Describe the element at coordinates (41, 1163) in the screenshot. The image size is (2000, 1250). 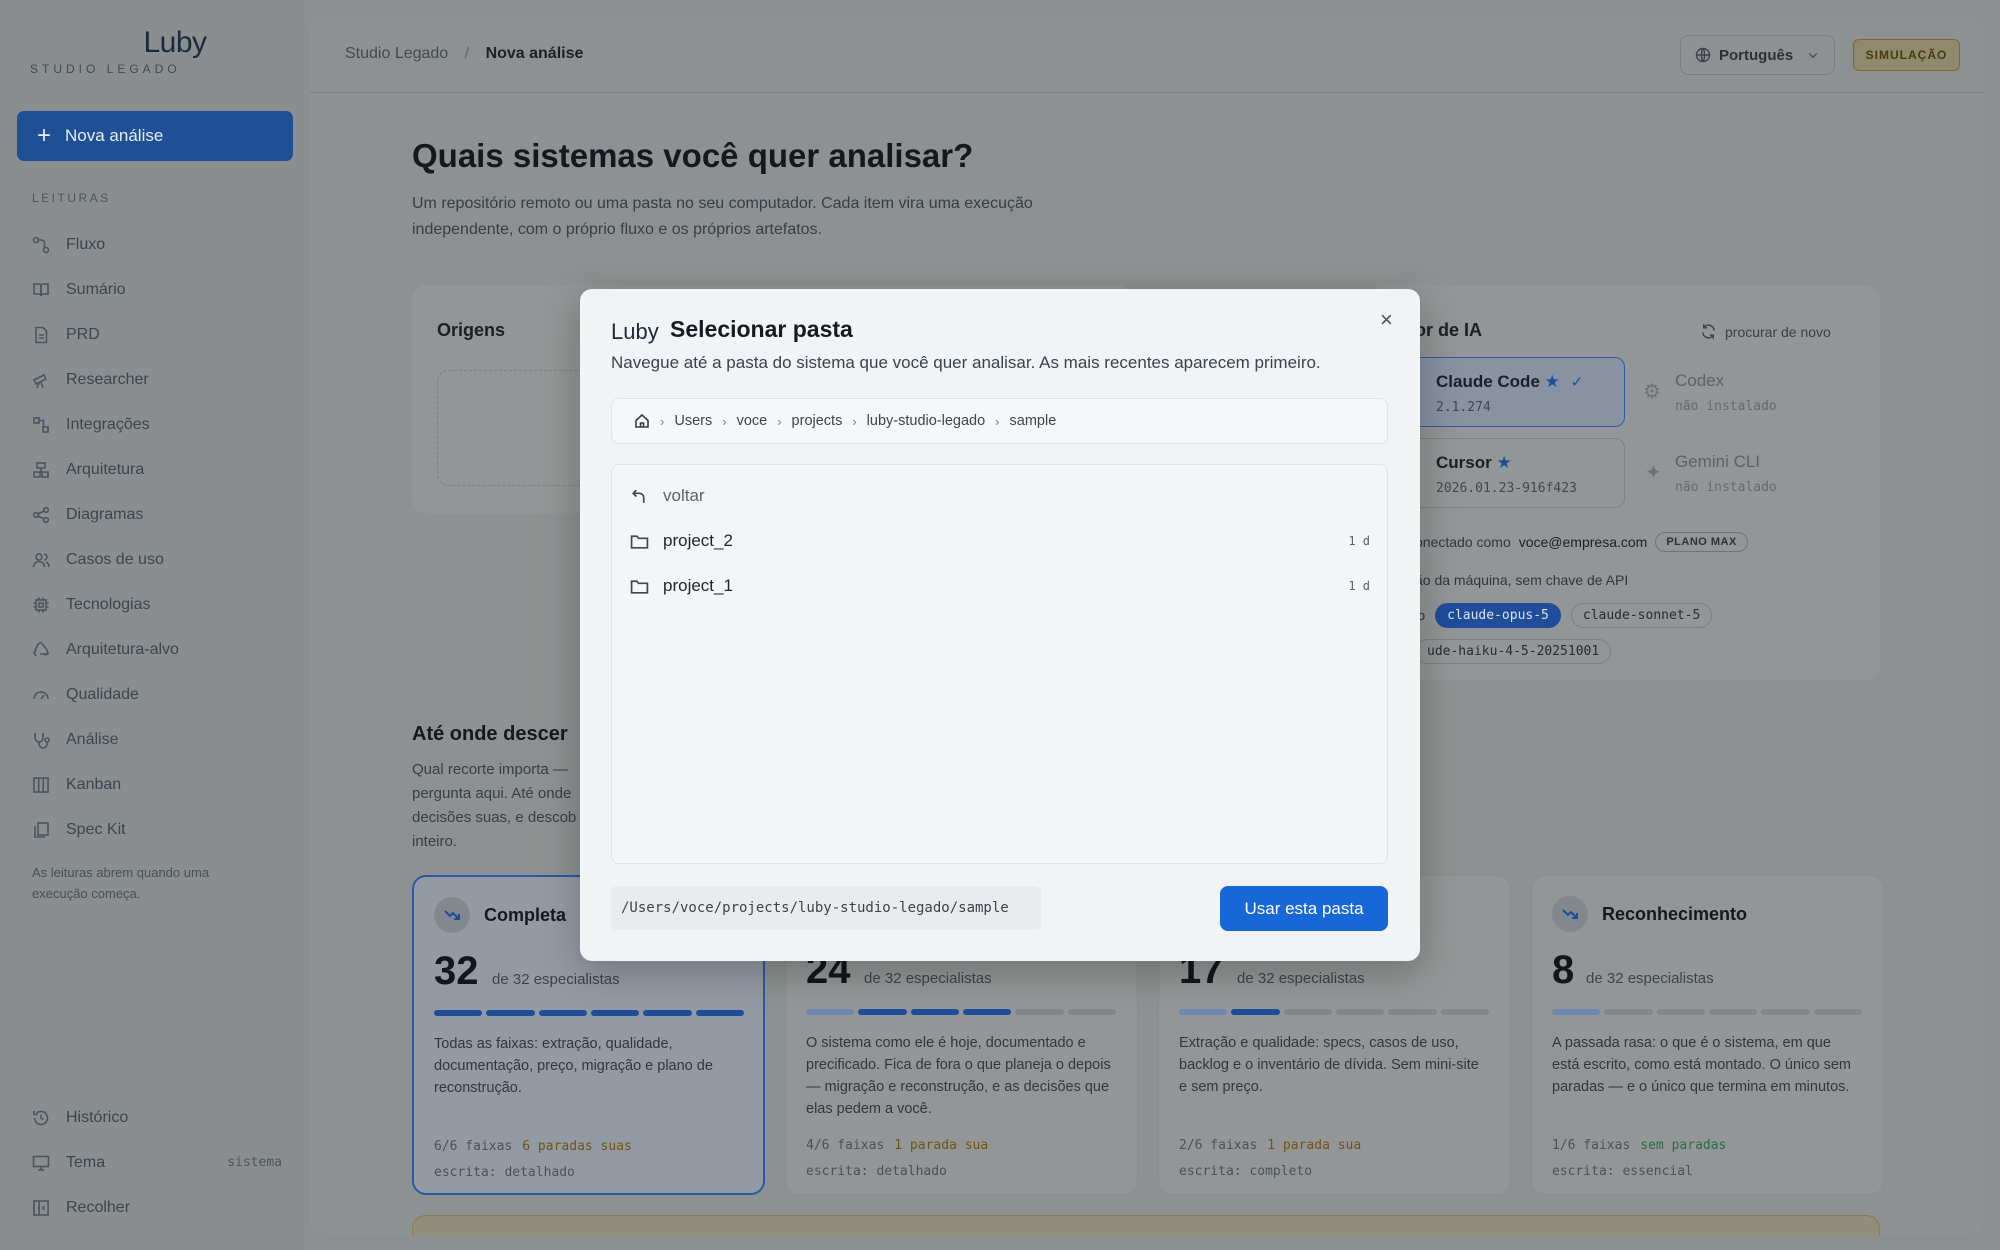
I see `monitor-icon` at that location.